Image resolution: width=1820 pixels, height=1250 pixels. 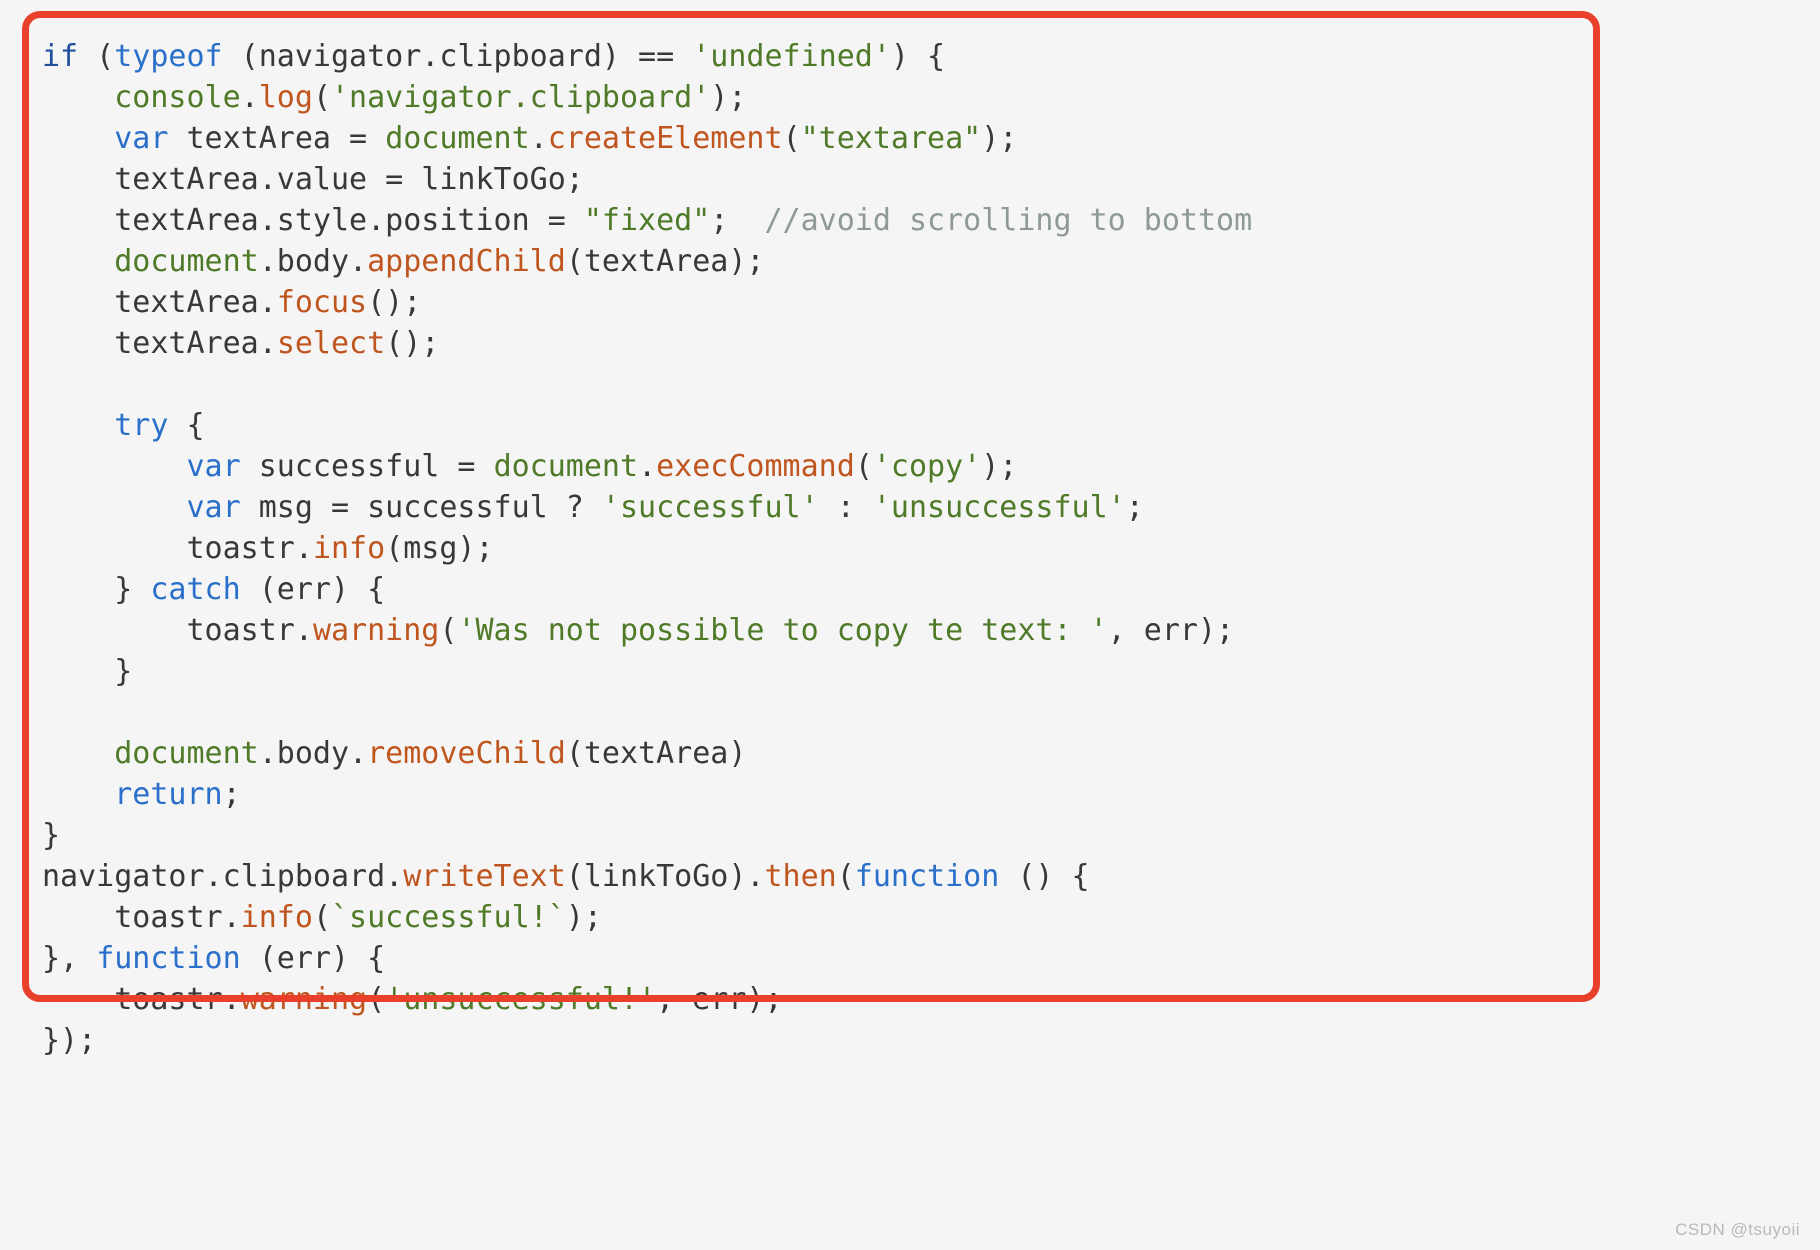 I want to click on code-token-fn: log, so click(x=285, y=97).